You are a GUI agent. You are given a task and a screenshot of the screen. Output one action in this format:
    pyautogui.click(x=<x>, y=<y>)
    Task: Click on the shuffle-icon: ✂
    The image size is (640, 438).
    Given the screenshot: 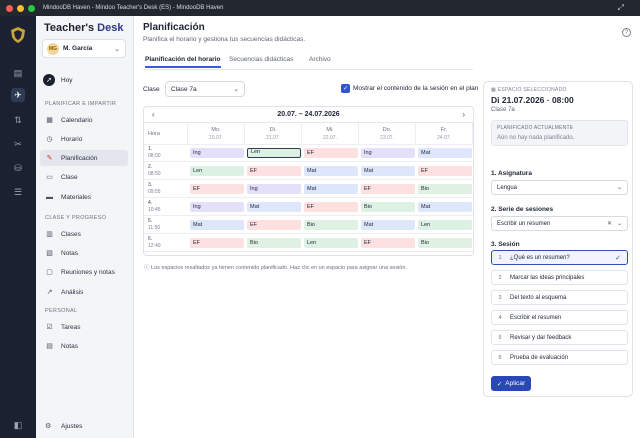 What is the action you would take?
    pyautogui.click(x=18, y=144)
    